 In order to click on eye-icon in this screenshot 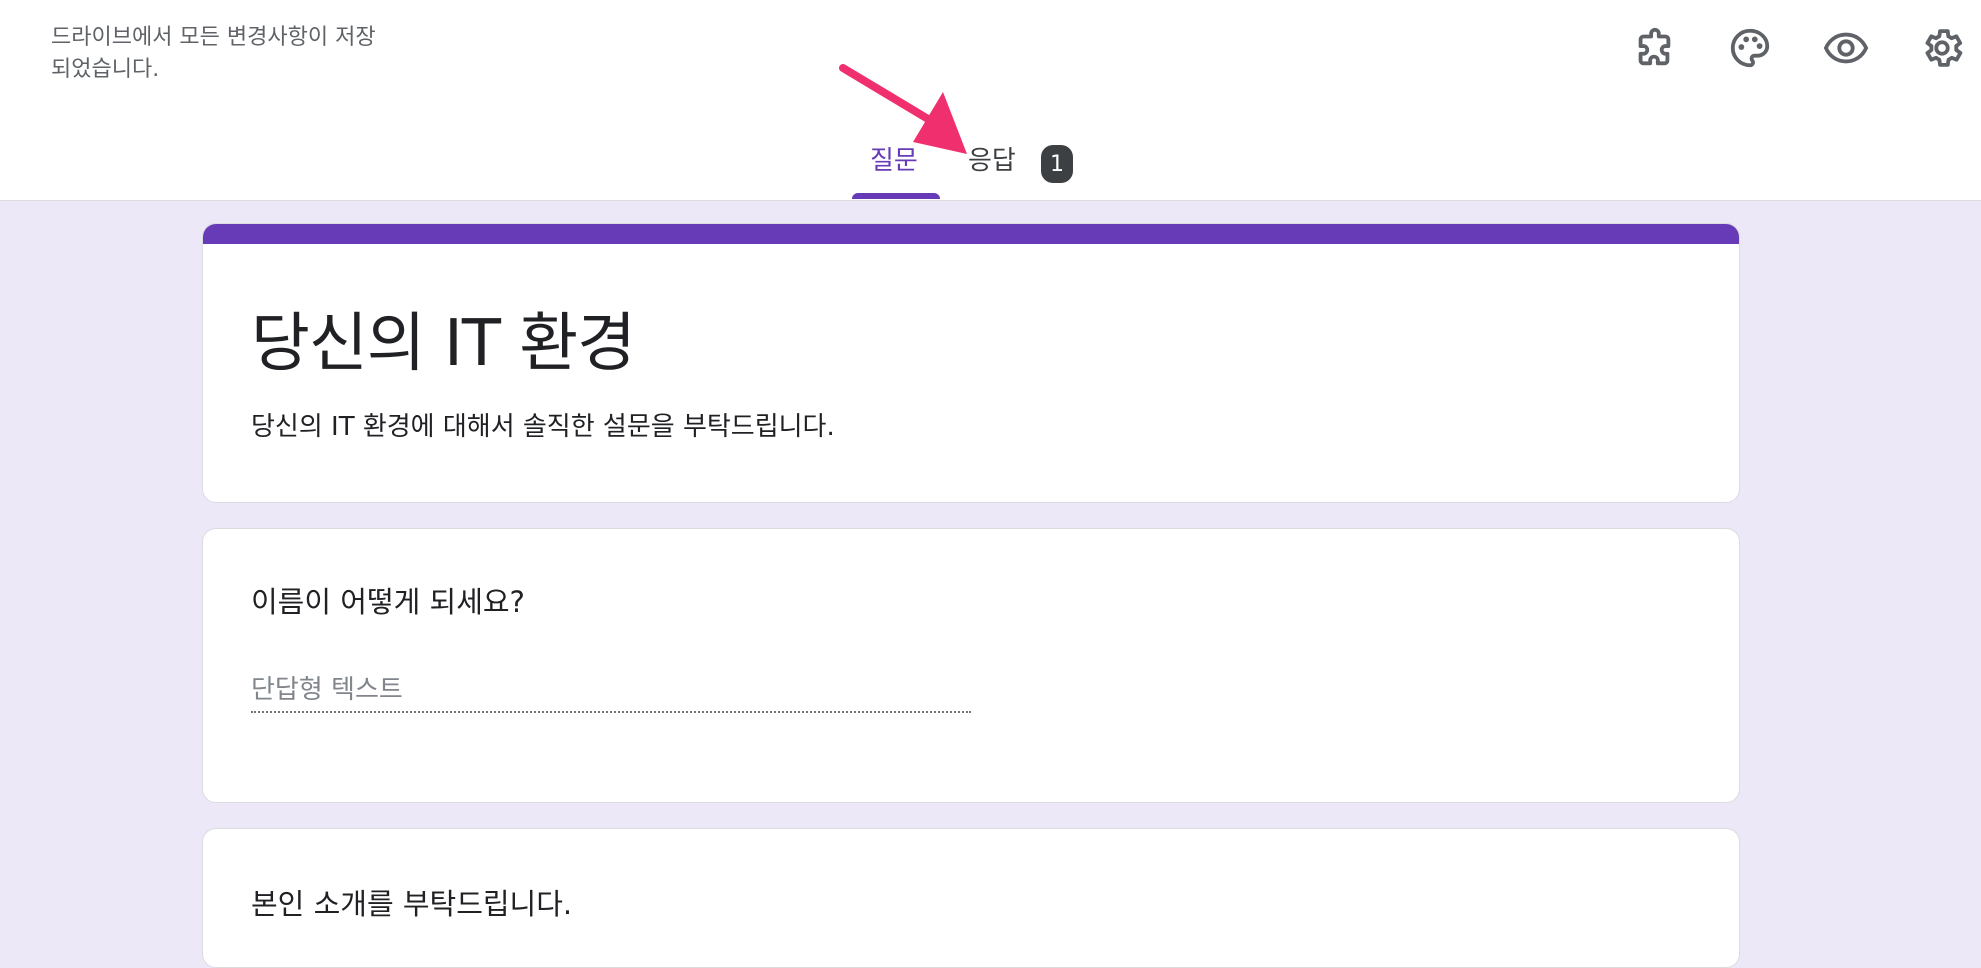, I will do `click(1846, 48)`.